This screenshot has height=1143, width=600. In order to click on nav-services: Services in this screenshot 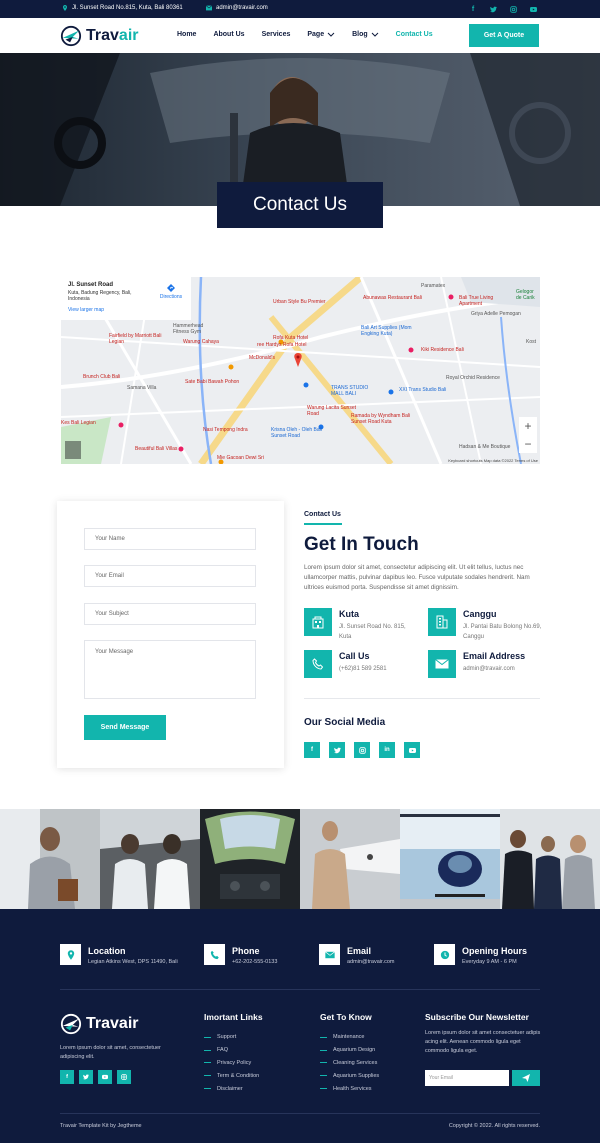, I will do `click(276, 34)`.